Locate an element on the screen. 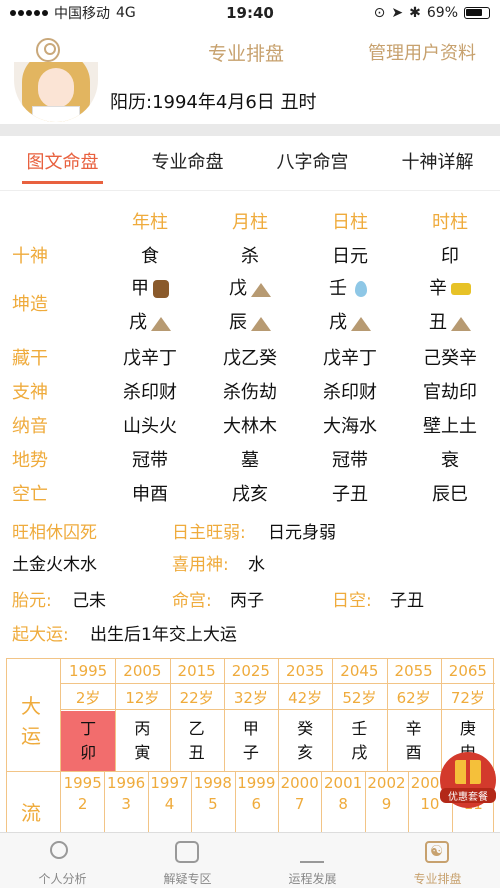 The width and height of the screenshot is (500, 888). dayun-ganzhi-cell: 壬戌 is located at coordinates (359, 741).